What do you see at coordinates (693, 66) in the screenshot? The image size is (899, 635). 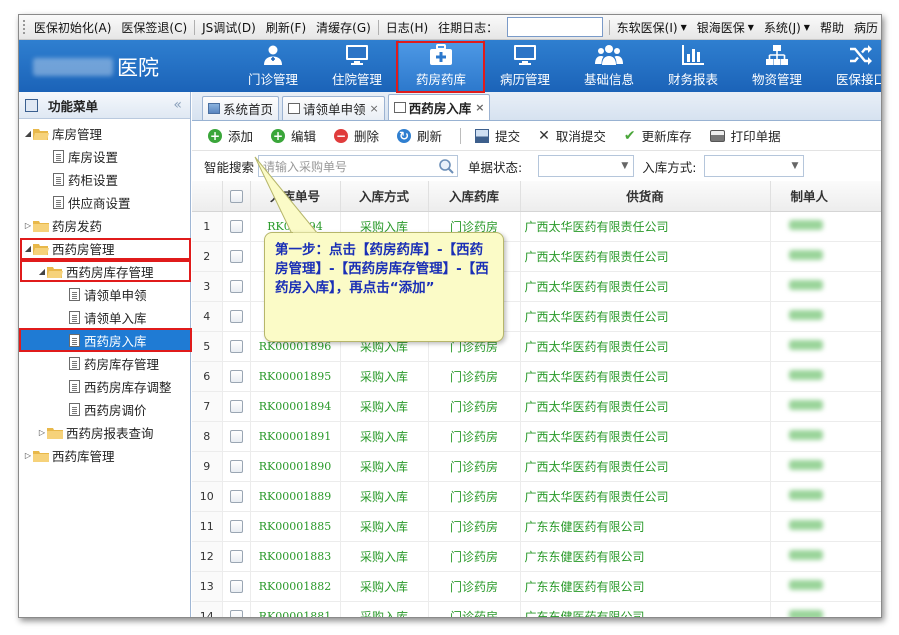 I see `nav-finance-reports: 财务报表` at bounding box center [693, 66].